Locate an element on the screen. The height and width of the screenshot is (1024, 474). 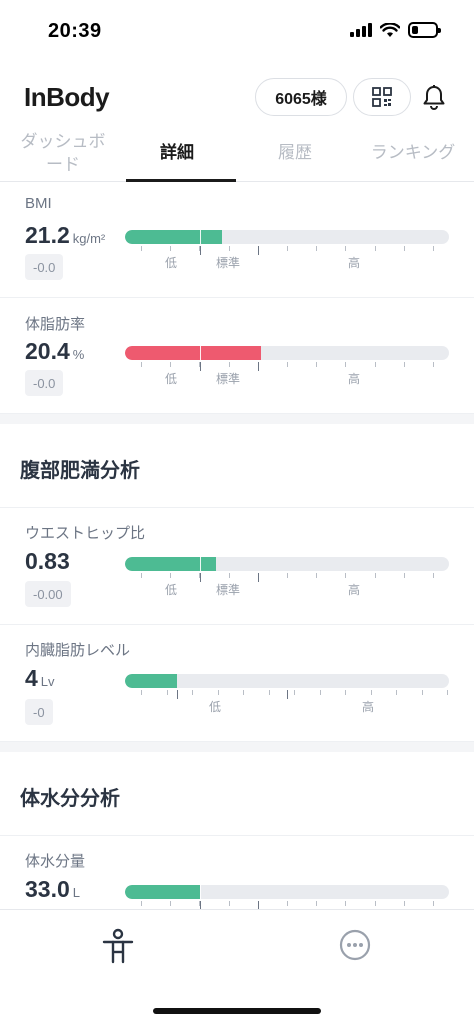
tab-ranking: ランキング is located at coordinates (413, 153).